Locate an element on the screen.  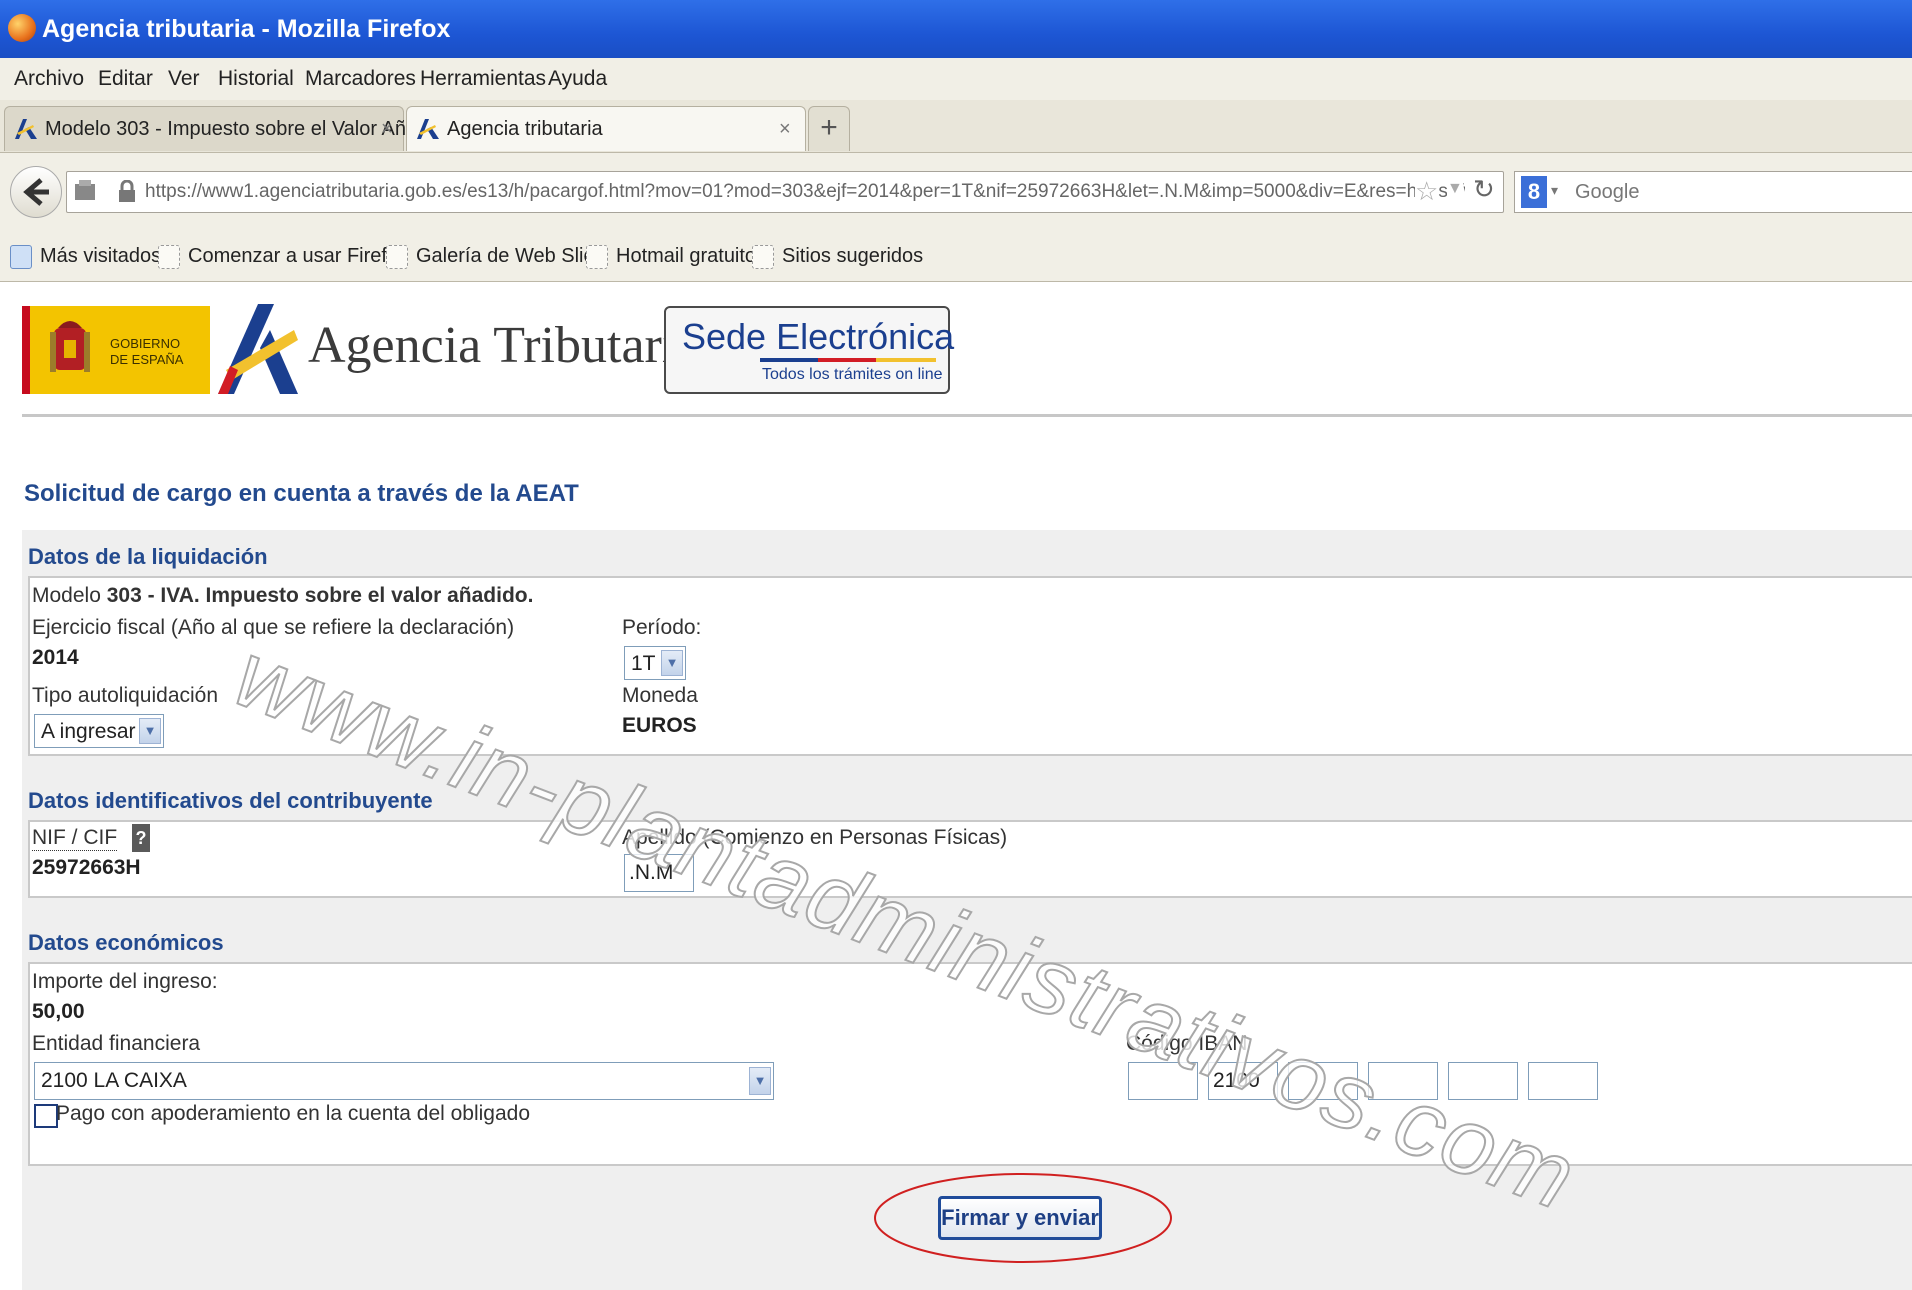
back-button is located at coordinates (36, 192).